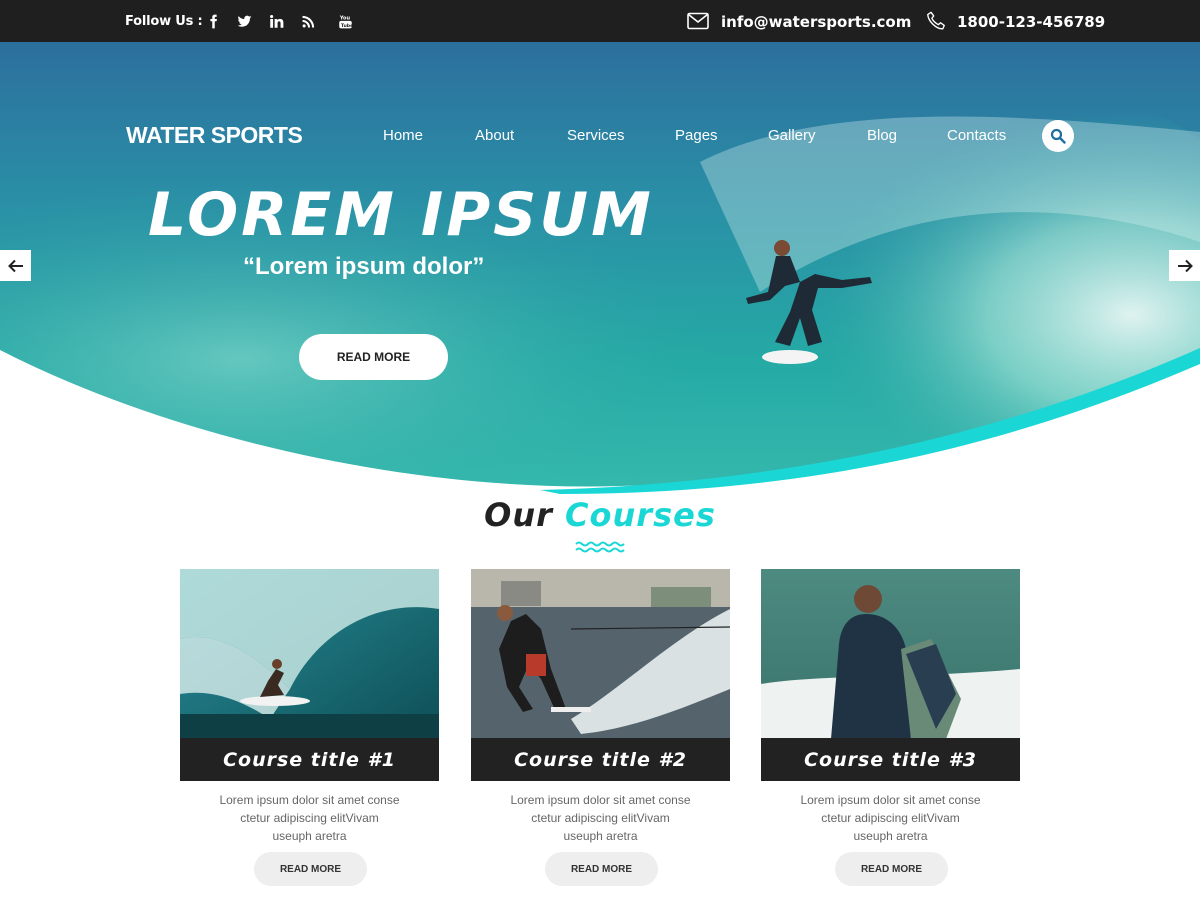  I want to click on courses-heading-word1: Our, so click(518, 515).